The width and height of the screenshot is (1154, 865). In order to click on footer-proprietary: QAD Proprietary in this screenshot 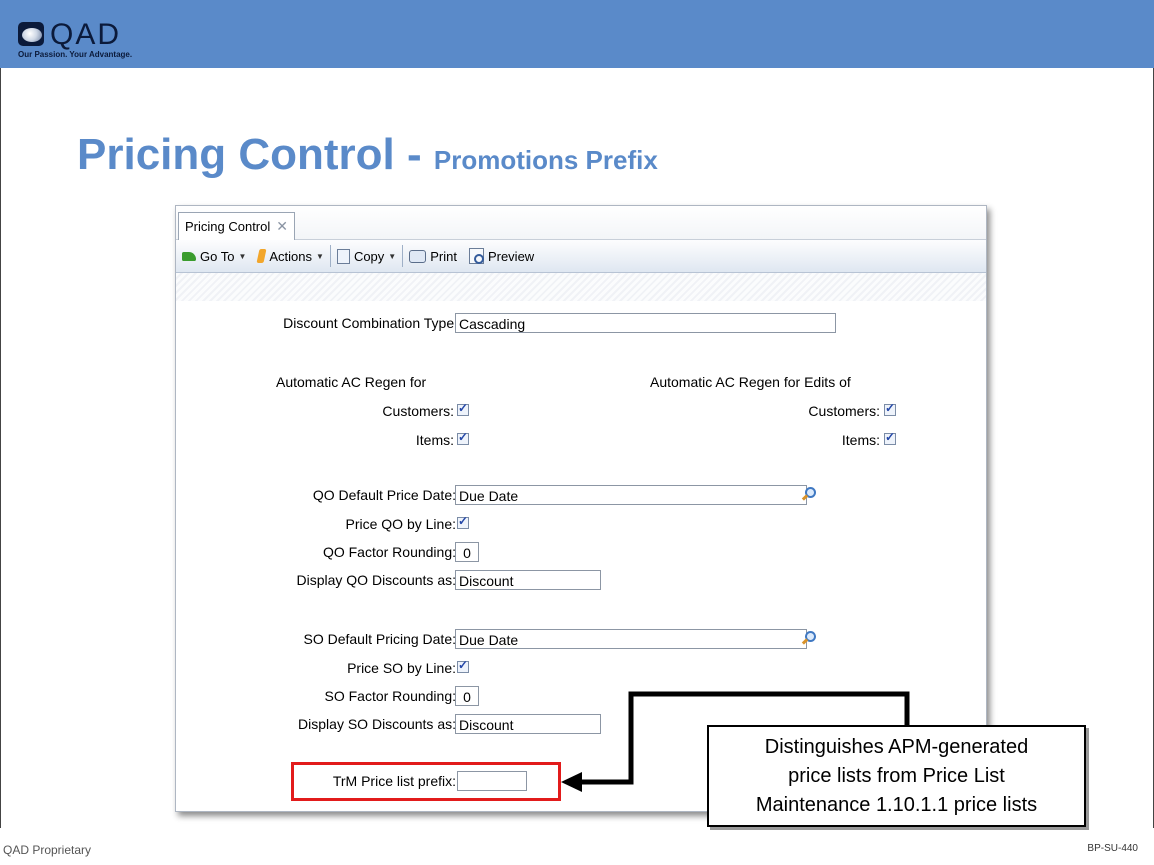, I will do `click(47, 850)`.